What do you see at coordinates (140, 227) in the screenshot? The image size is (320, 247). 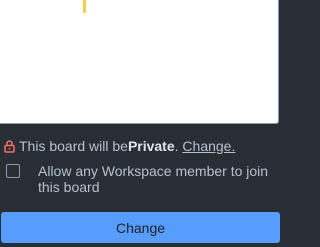 I see `change-button: Change` at bounding box center [140, 227].